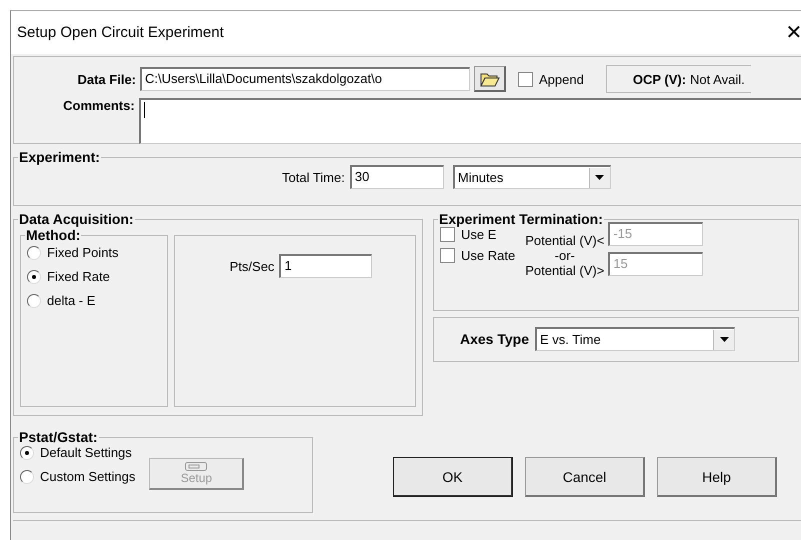 Image resolution: width=801 pixels, height=540 pixels. Describe the element at coordinates (521, 219) in the screenshot. I see `termination-heading: Experiment Termination:` at that location.